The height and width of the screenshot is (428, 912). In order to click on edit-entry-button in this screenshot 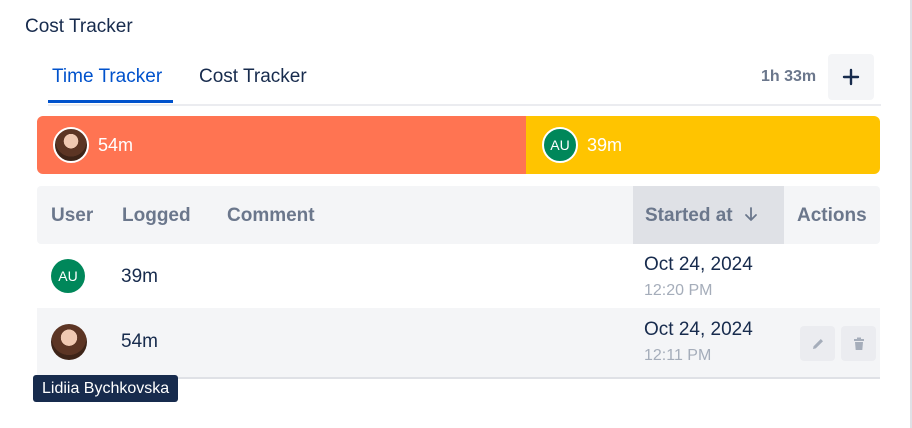, I will do `click(817, 343)`.